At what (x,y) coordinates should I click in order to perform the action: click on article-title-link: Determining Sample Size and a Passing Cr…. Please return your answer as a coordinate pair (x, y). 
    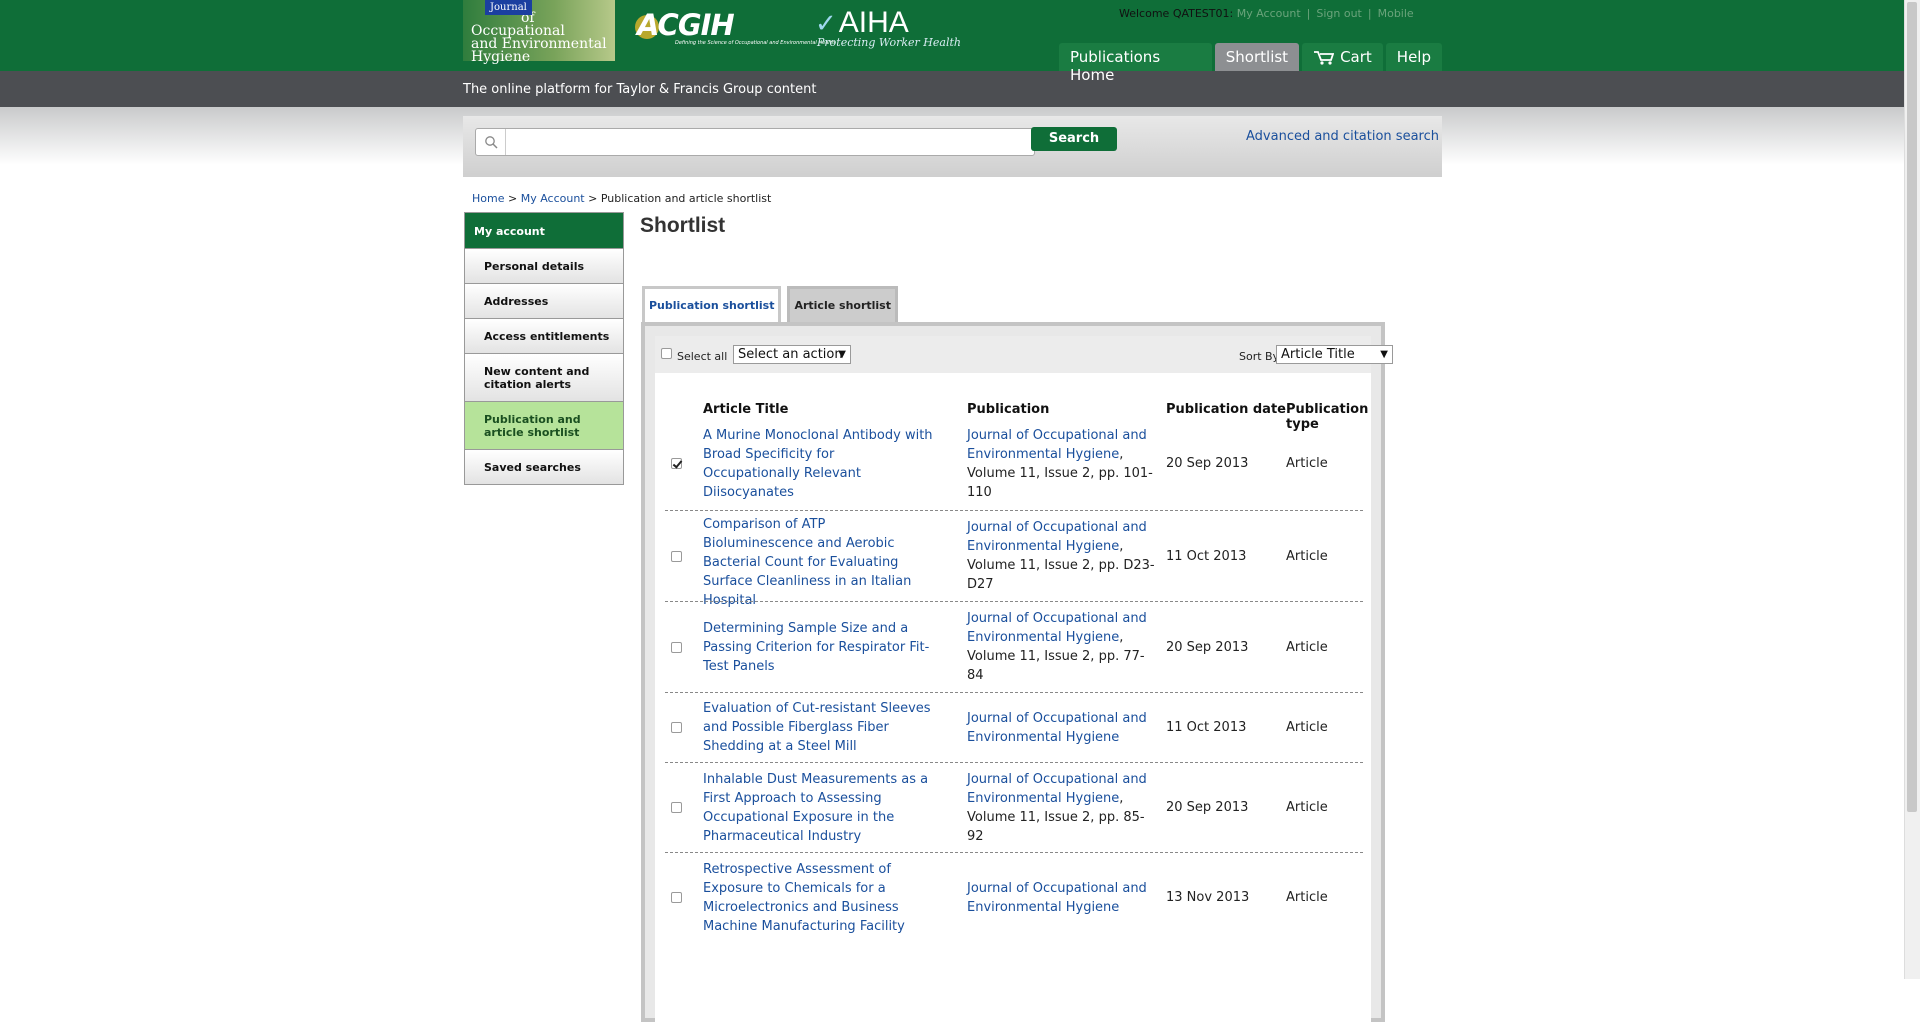
    Looking at the image, I should click on (819, 647).